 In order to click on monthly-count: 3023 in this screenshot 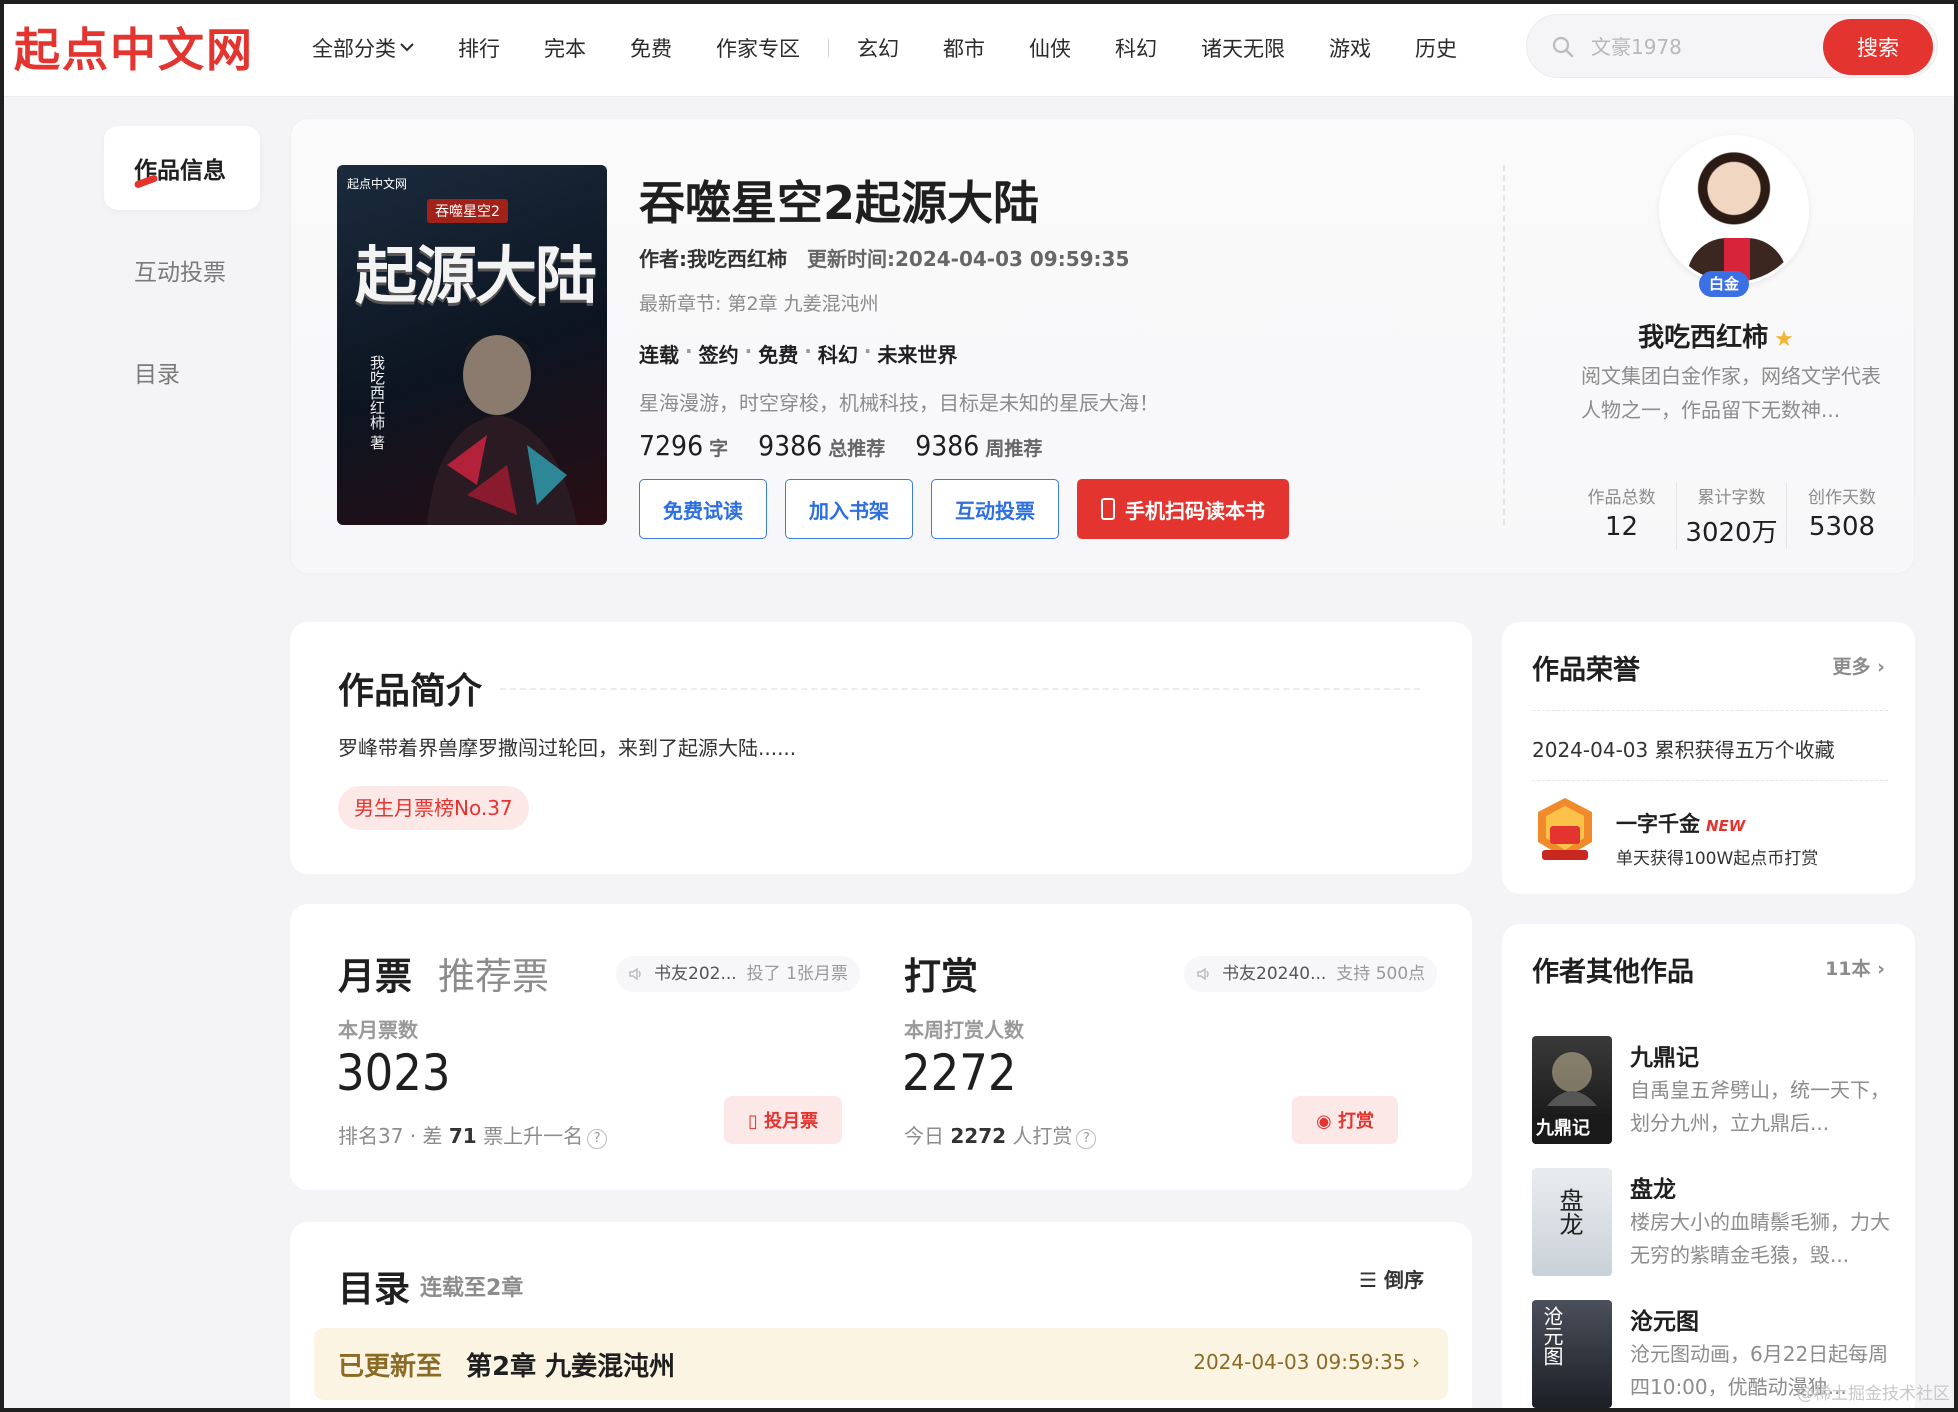, I will do `click(393, 1073)`.